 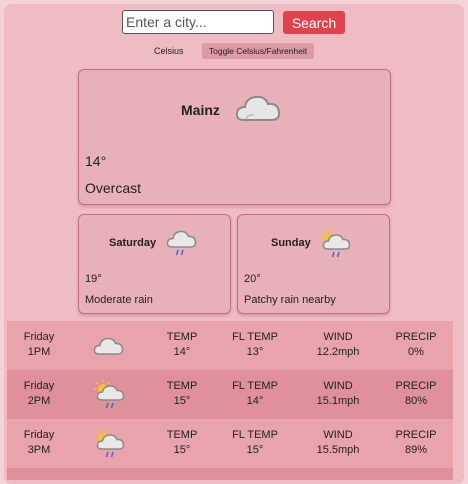 What do you see at coordinates (313, 264) in the screenshot?
I see `forecast-card-sunday: Sunday 20° Patchy rain nearby` at bounding box center [313, 264].